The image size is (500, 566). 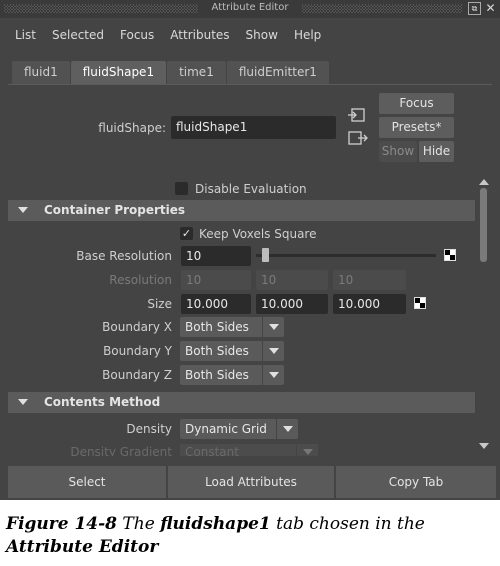 I want to click on boundary-z-label: Boundary Z, so click(x=137, y=375).